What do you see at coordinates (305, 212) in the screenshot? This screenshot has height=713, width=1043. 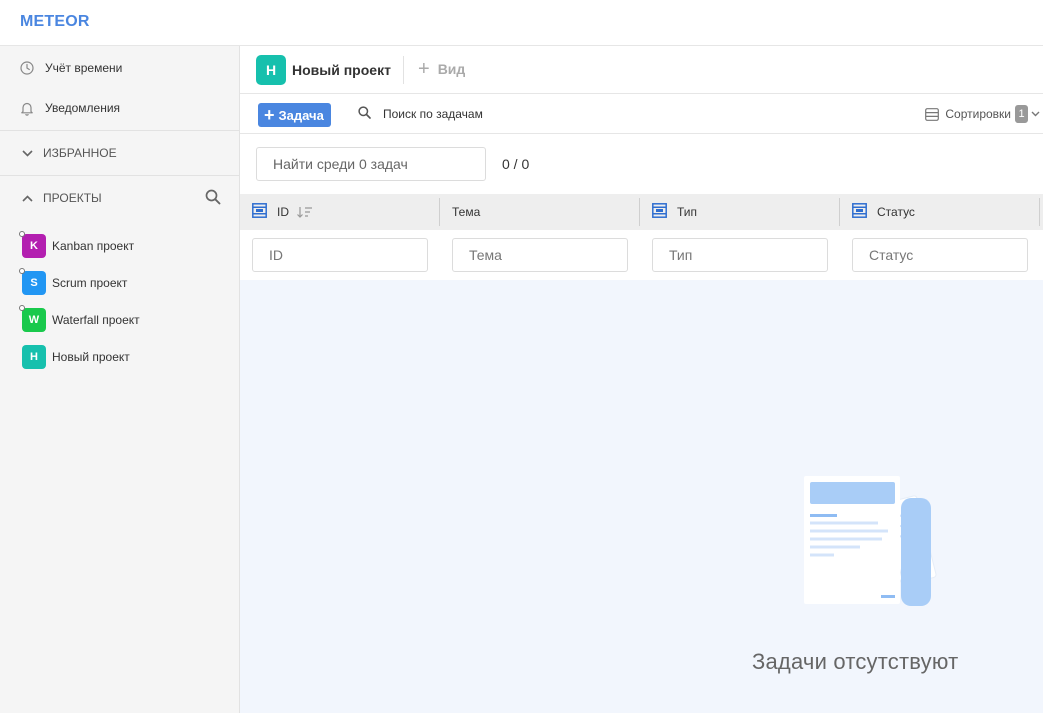 I see `sort-icon` at bounding box center [305, 212].